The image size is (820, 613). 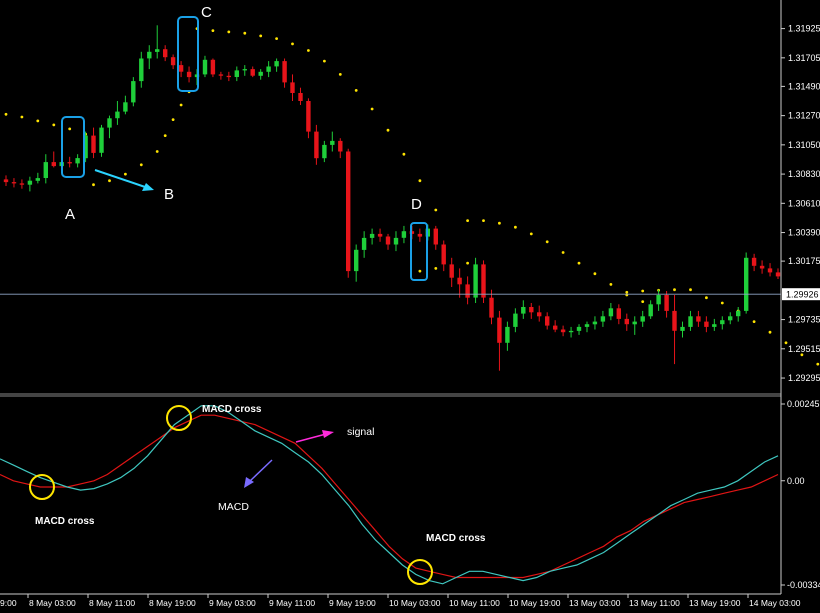 I want to click on price-tick-label: 1.30610, so click(x=804, y=203).